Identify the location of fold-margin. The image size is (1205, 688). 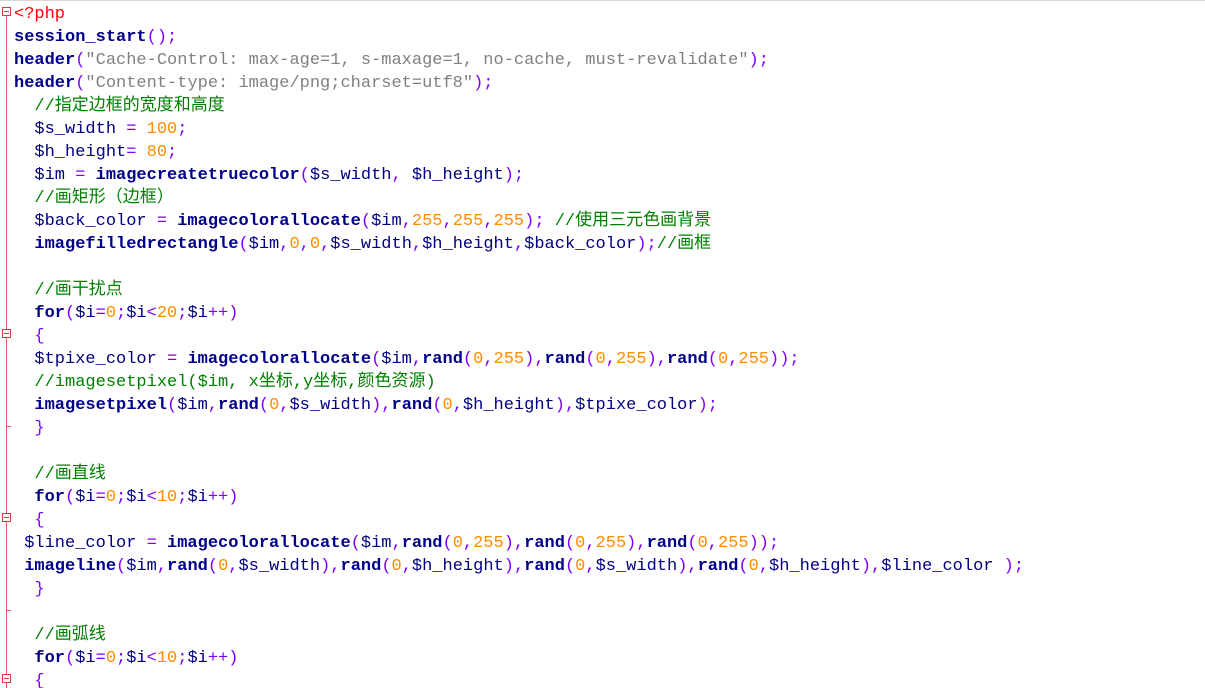
(7, 344).